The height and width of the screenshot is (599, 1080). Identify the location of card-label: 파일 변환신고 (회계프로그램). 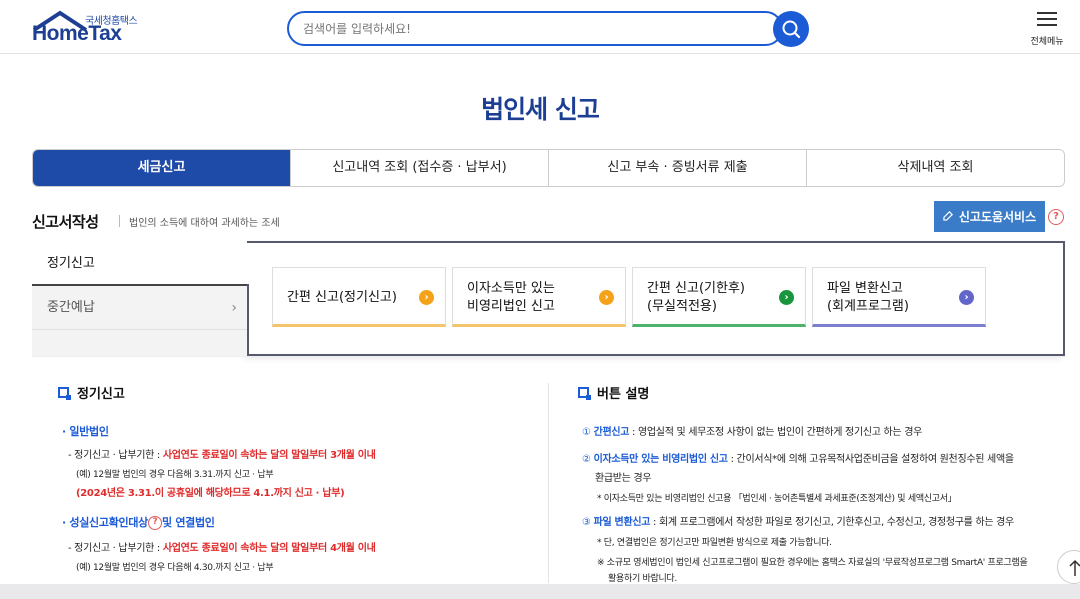
(868, 297).